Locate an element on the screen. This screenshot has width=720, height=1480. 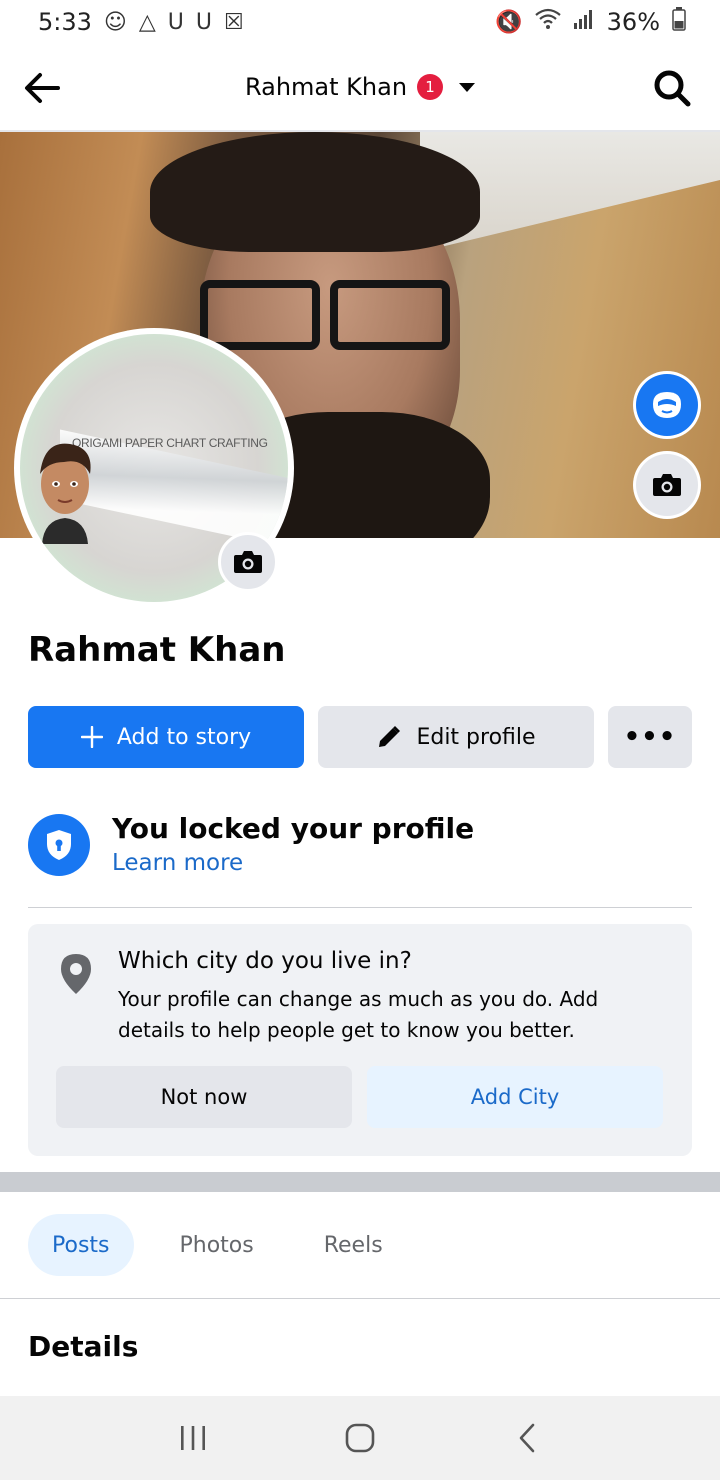
edit-profile-label: Edit profile is located at coordinates (476, 737).